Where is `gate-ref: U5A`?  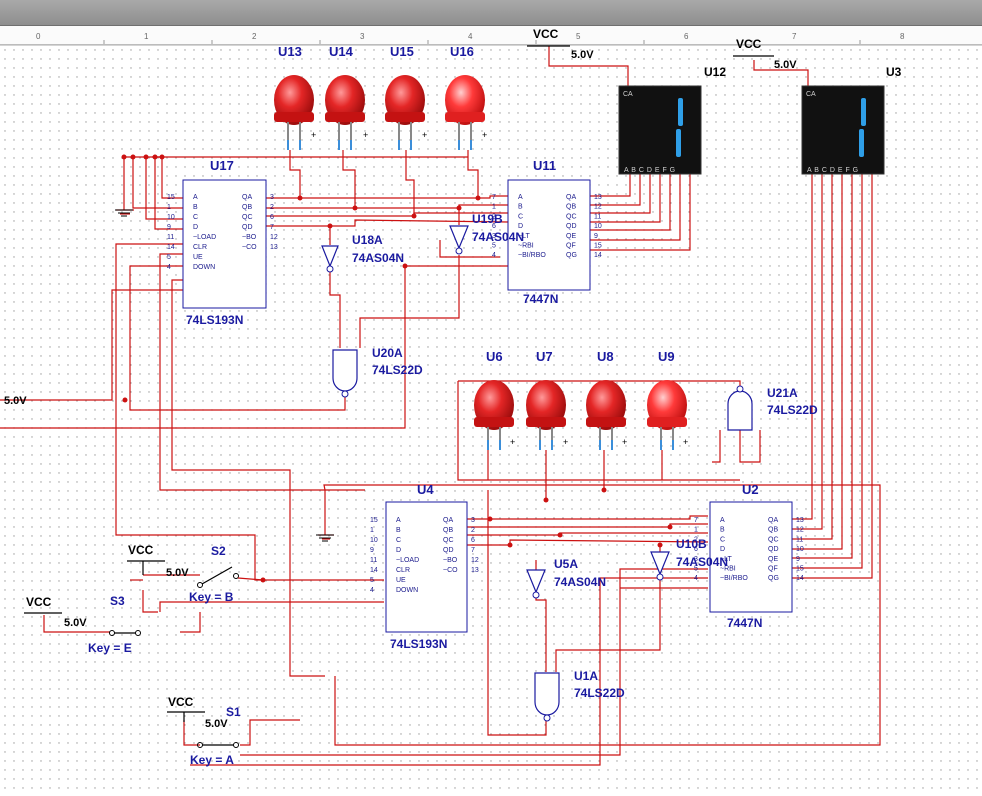 gate-ref: U5A is located at coordinates (566, 564).